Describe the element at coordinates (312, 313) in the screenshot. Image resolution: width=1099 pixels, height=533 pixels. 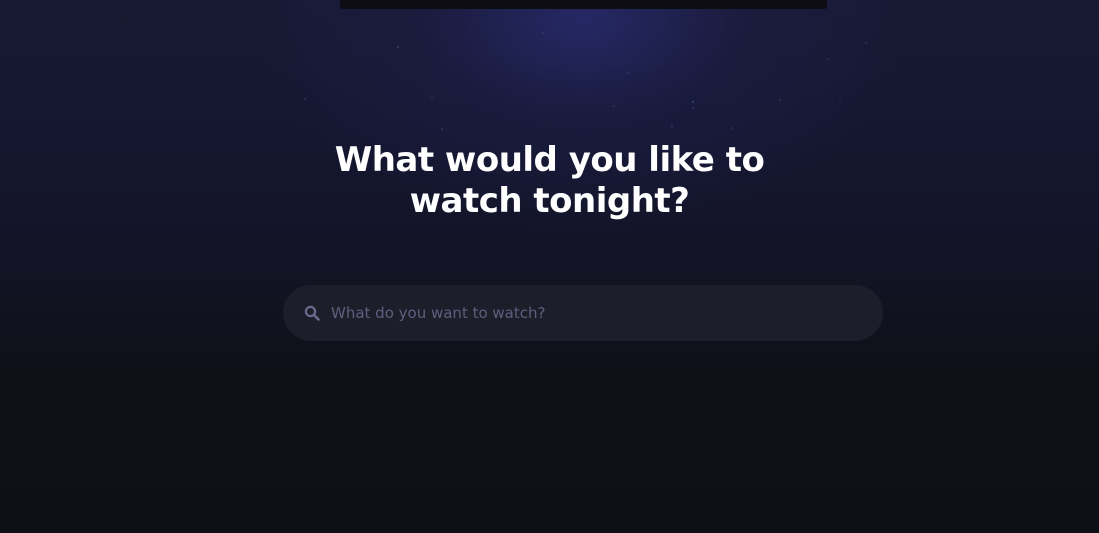
I see `search-icon` at that location.